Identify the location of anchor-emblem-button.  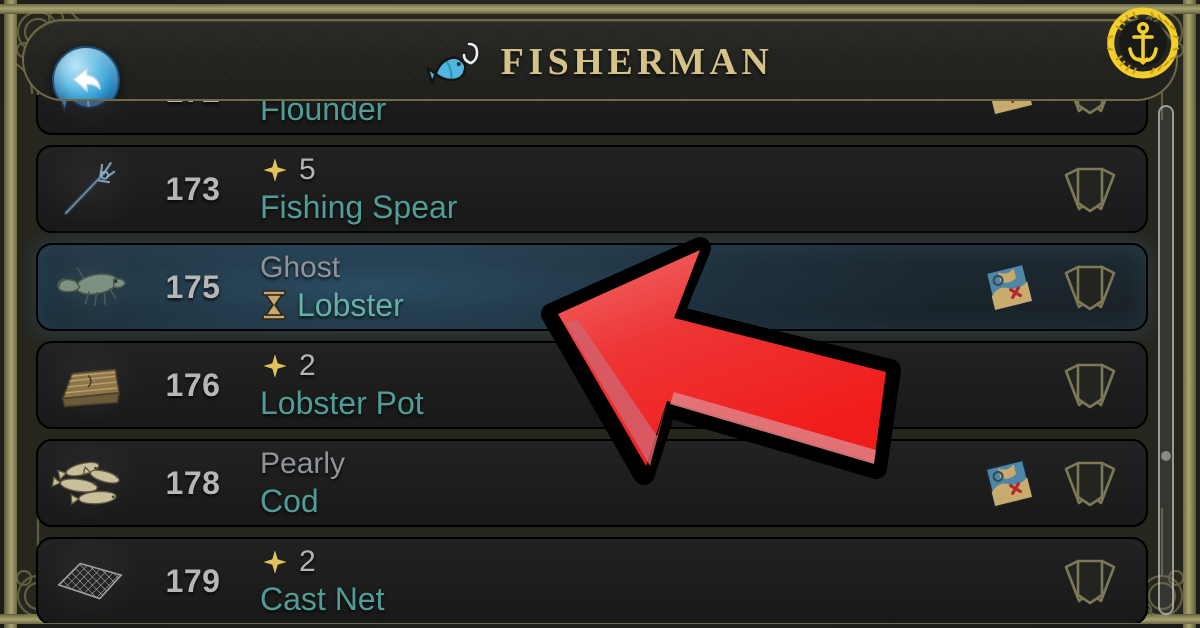
(1143, 43).